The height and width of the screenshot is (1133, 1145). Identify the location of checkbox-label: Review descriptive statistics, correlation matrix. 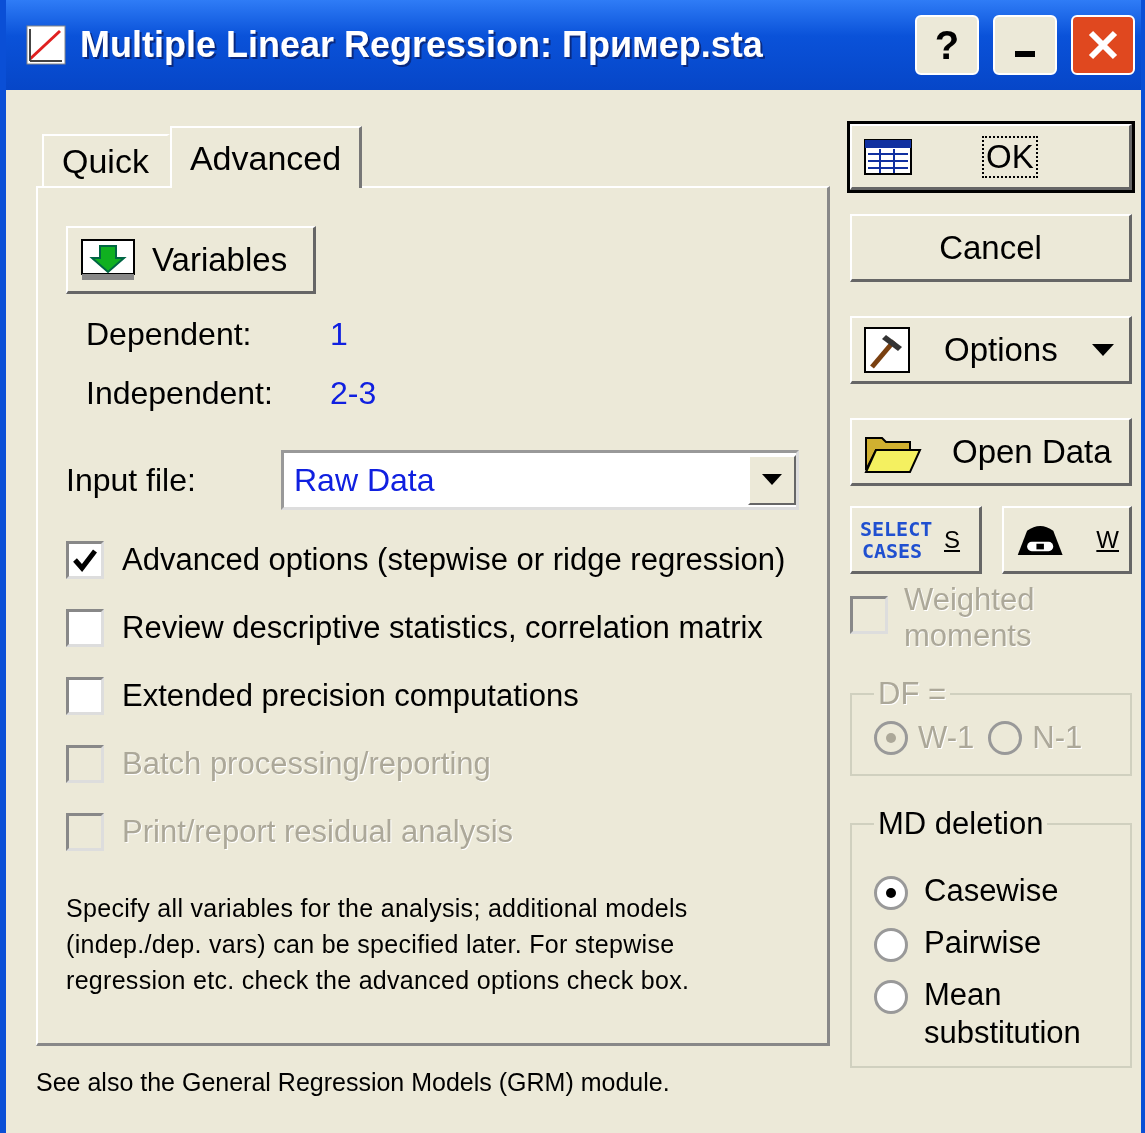
(442, 628).